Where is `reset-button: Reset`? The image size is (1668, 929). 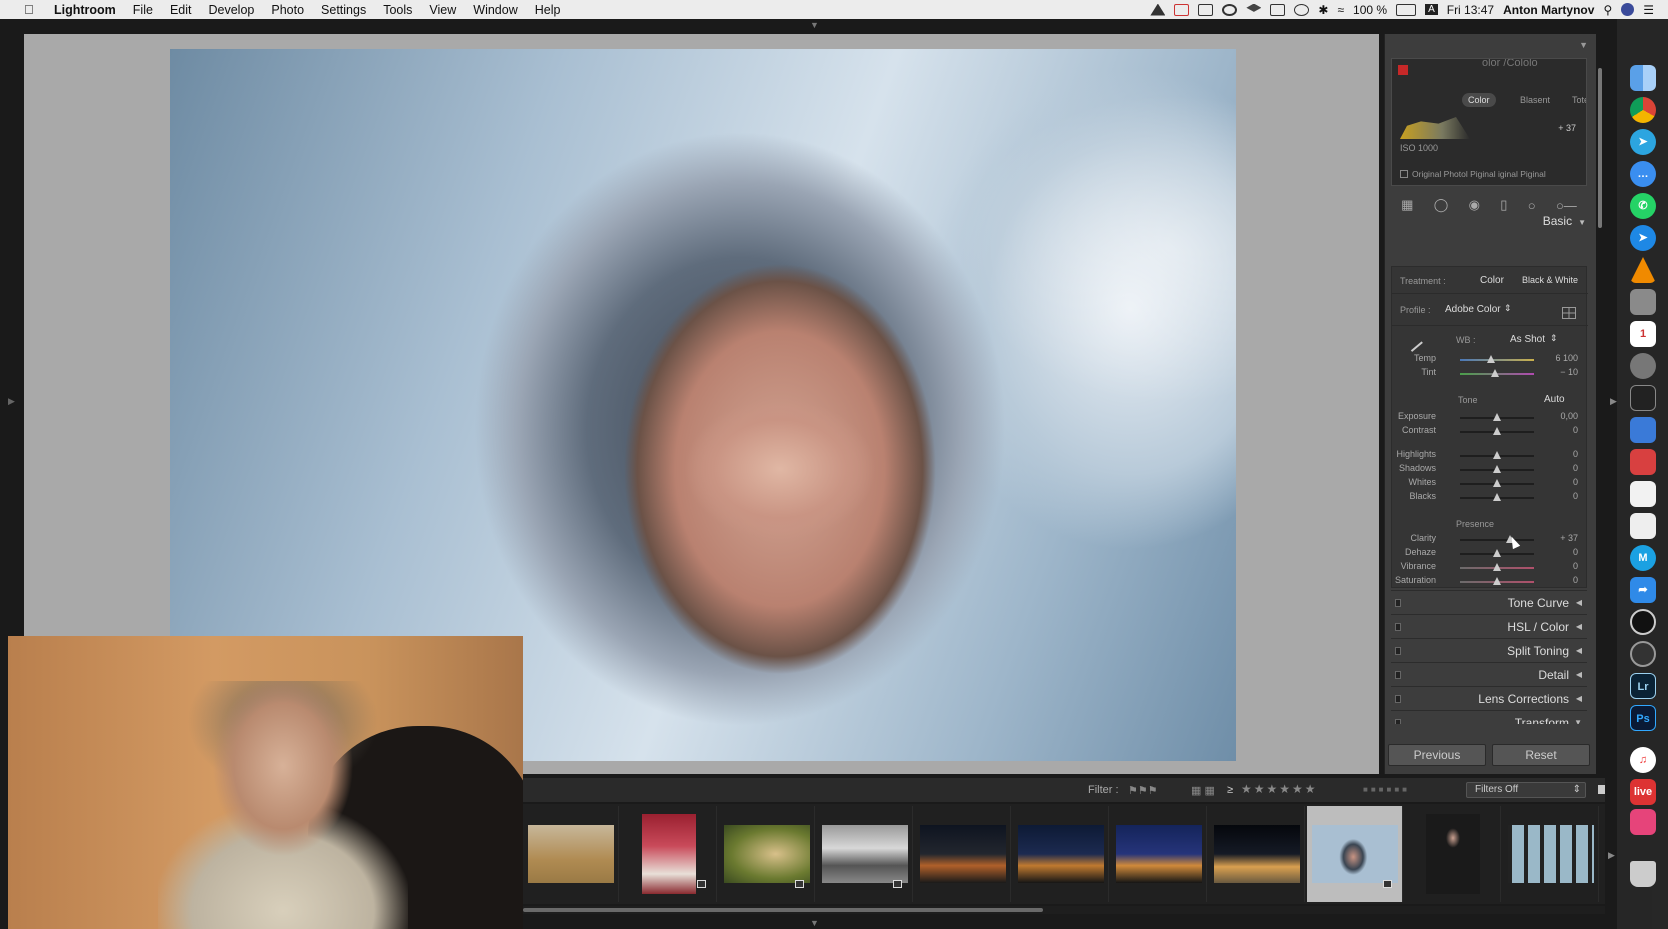 reset-button: Reset is located at coordinates (1541, 755).